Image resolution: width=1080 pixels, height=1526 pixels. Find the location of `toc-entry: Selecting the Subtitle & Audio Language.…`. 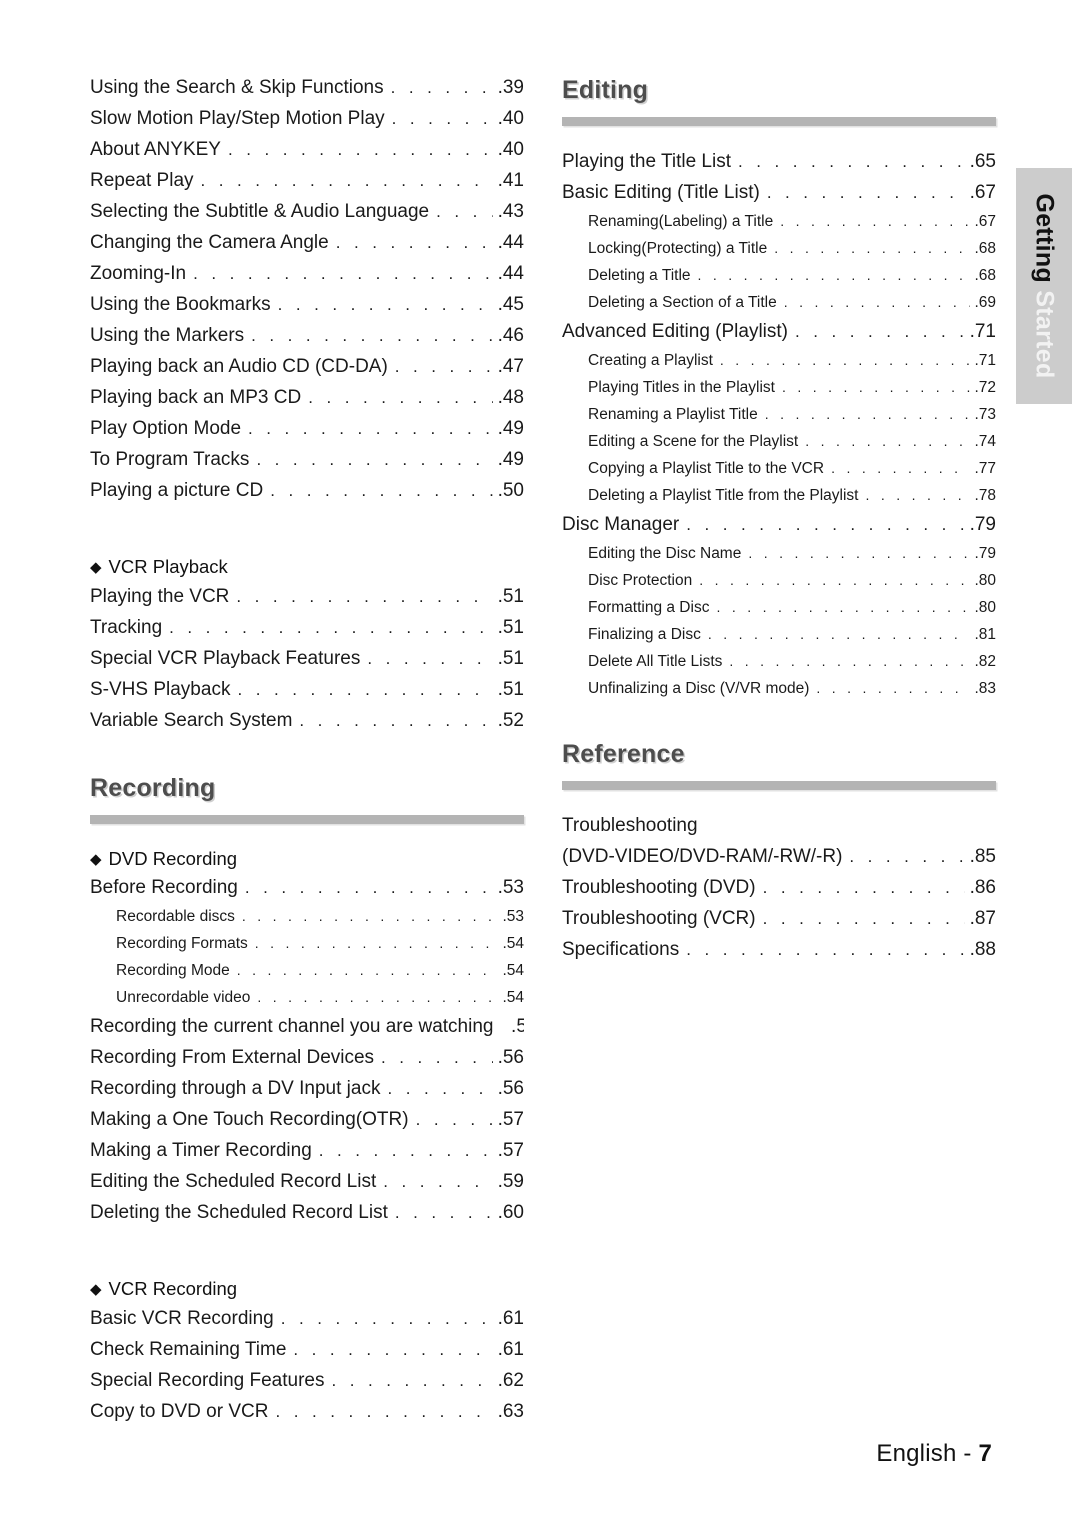

toc-entry: Selecting the Subtitle & Audio Language.… is located at coordinates (307, 217).